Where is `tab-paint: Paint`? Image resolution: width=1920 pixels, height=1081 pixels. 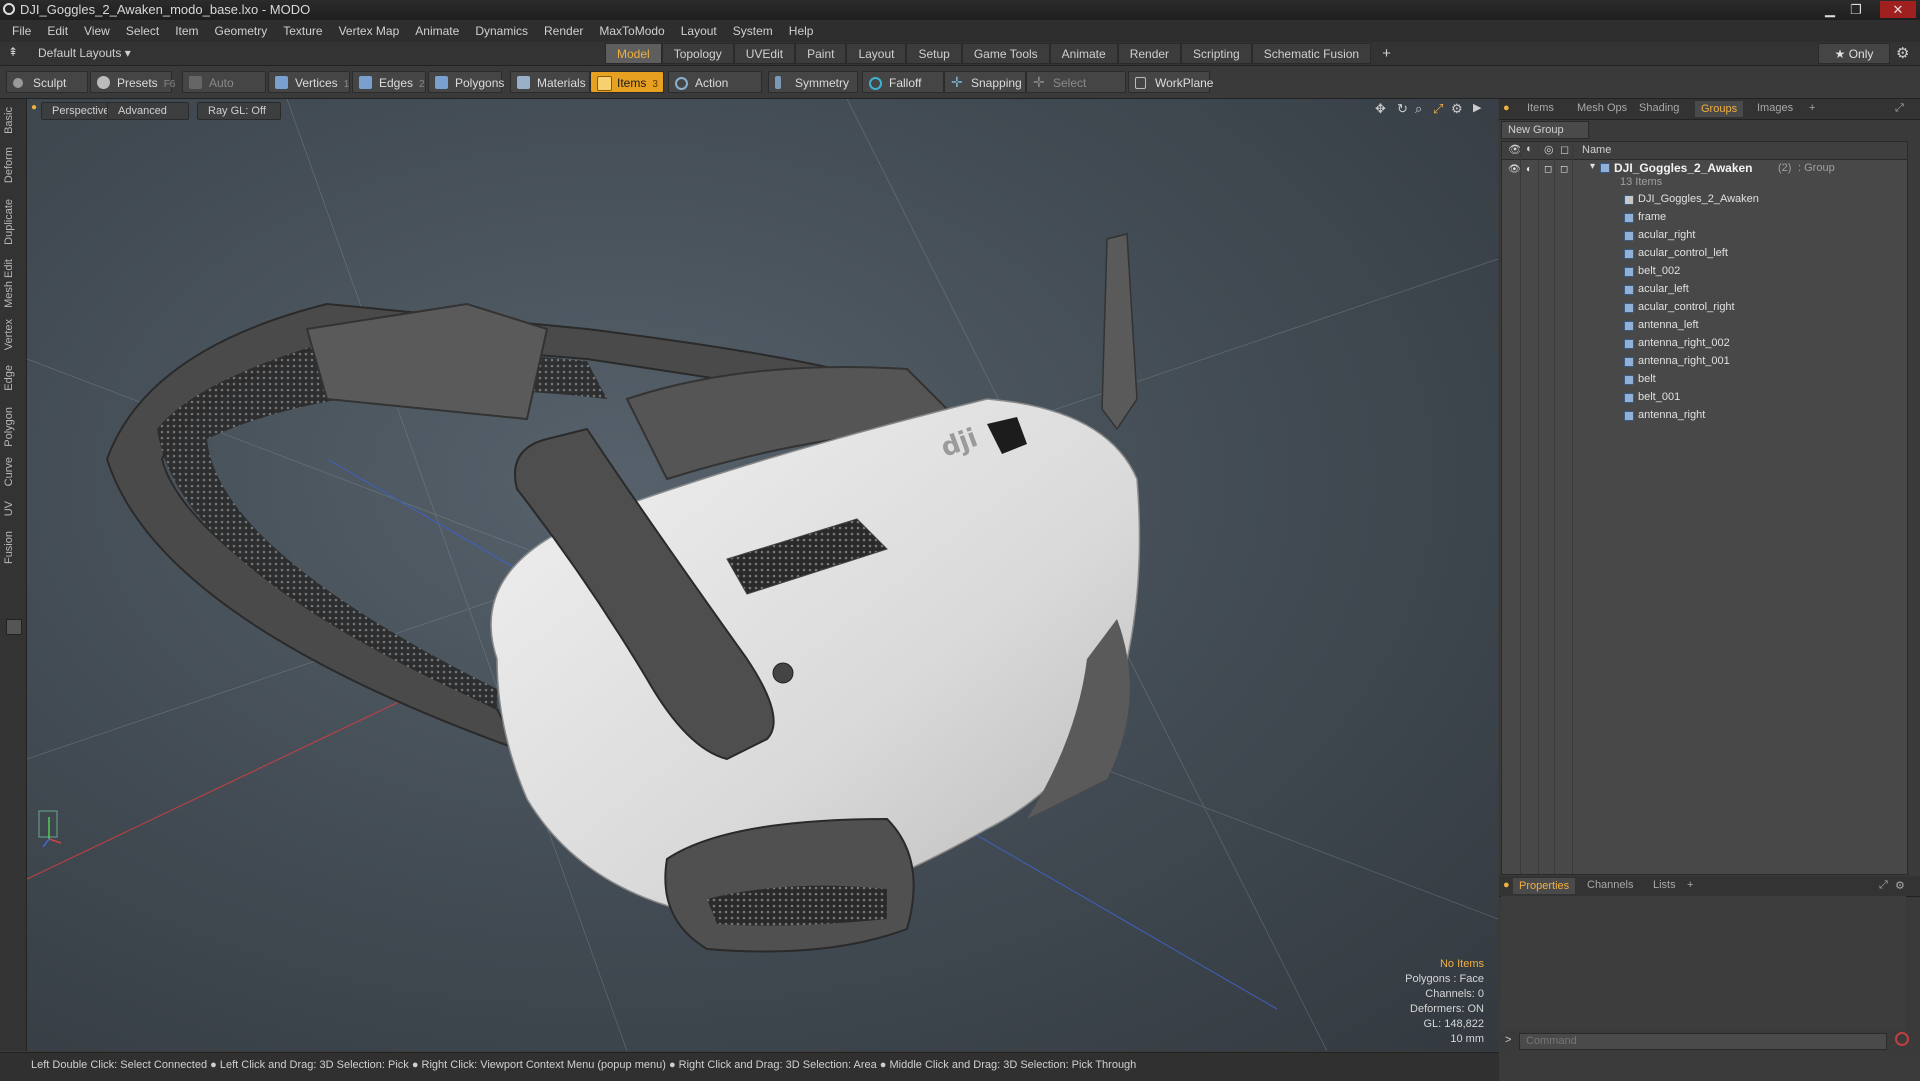
tab-paint: Paint is located at coordinates (821, 53).